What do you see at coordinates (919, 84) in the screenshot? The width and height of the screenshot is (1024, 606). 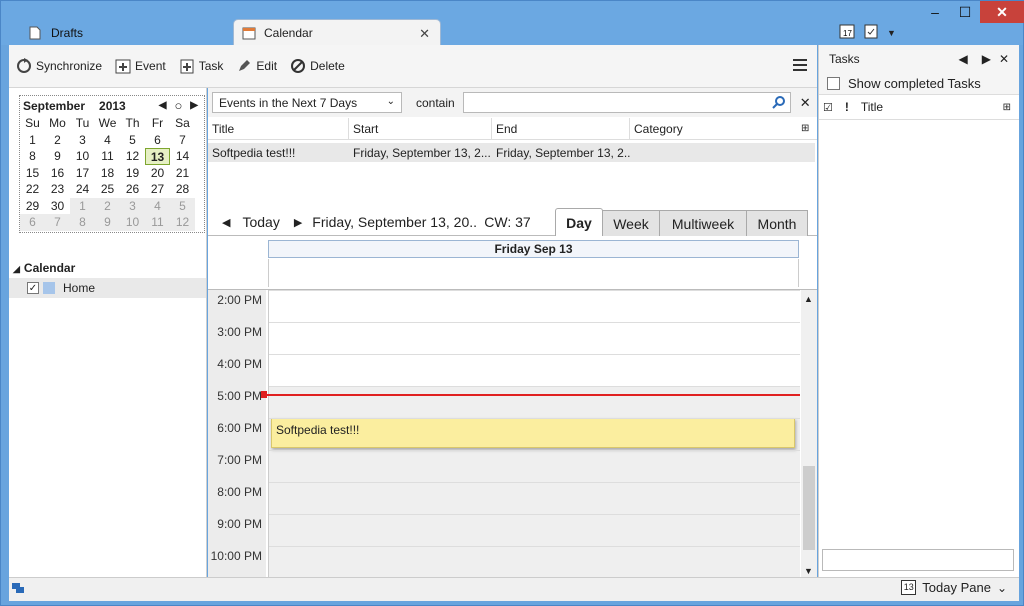 I see `show-completed-tasks: Show completed Tasks` at bounding box center [919, 84].